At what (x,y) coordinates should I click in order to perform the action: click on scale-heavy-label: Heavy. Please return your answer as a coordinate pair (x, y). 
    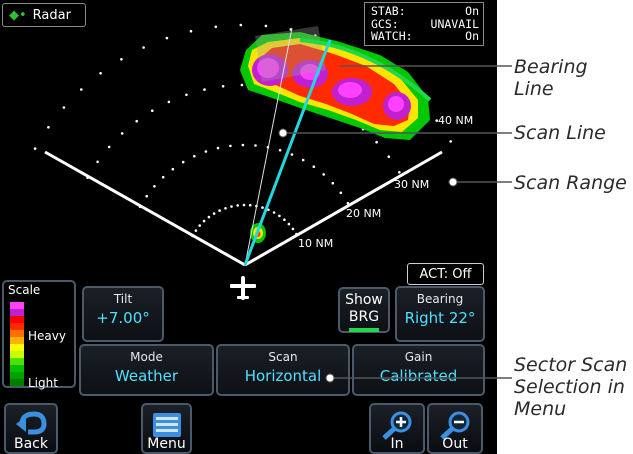
    Looking at the image, I should click on (47, 336).